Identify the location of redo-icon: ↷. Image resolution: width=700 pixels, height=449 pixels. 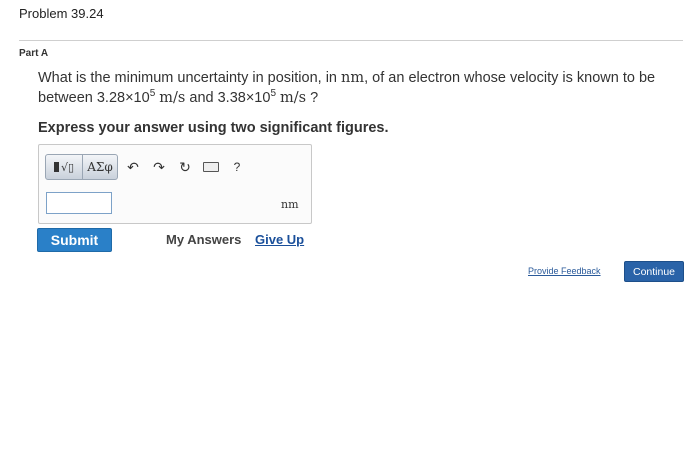
(159, 167).